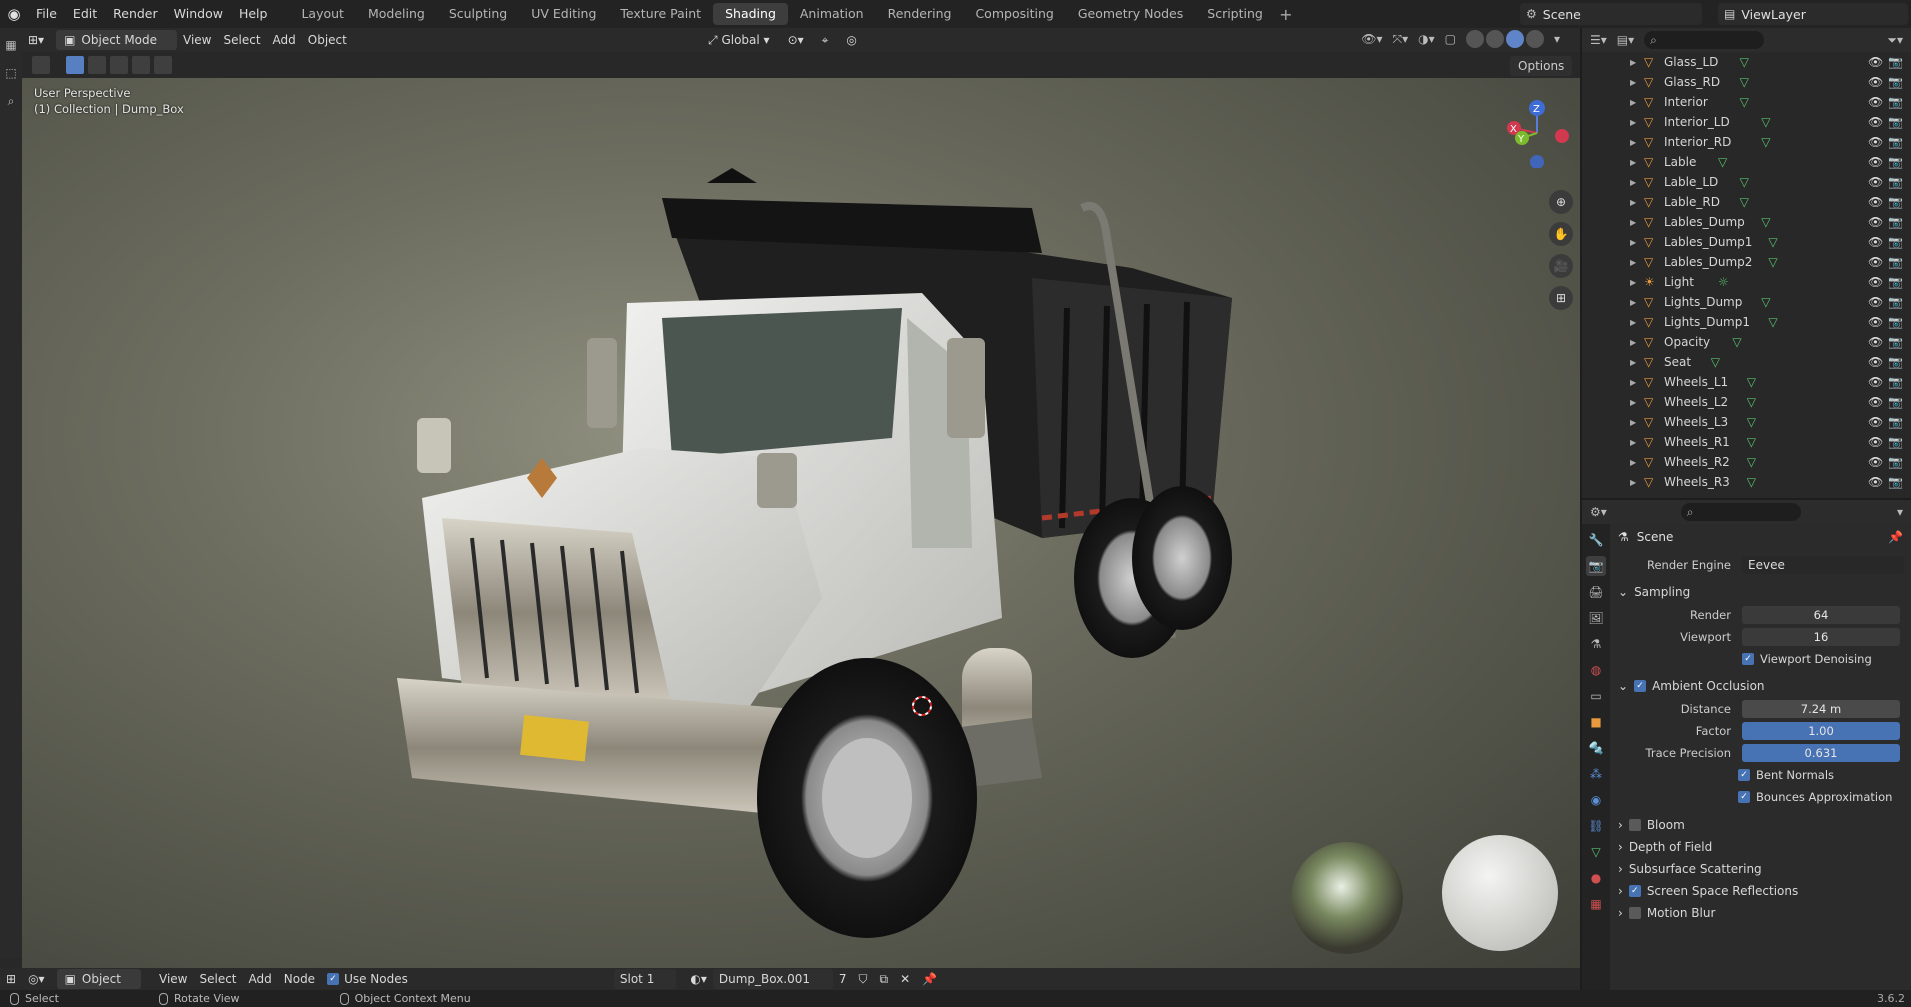 Image resolution: width=1911 pixels, height=1007 pixels. Describe the element at coordinates (198, 14) in the screenshot. I see `menu-window: Window` at that location.